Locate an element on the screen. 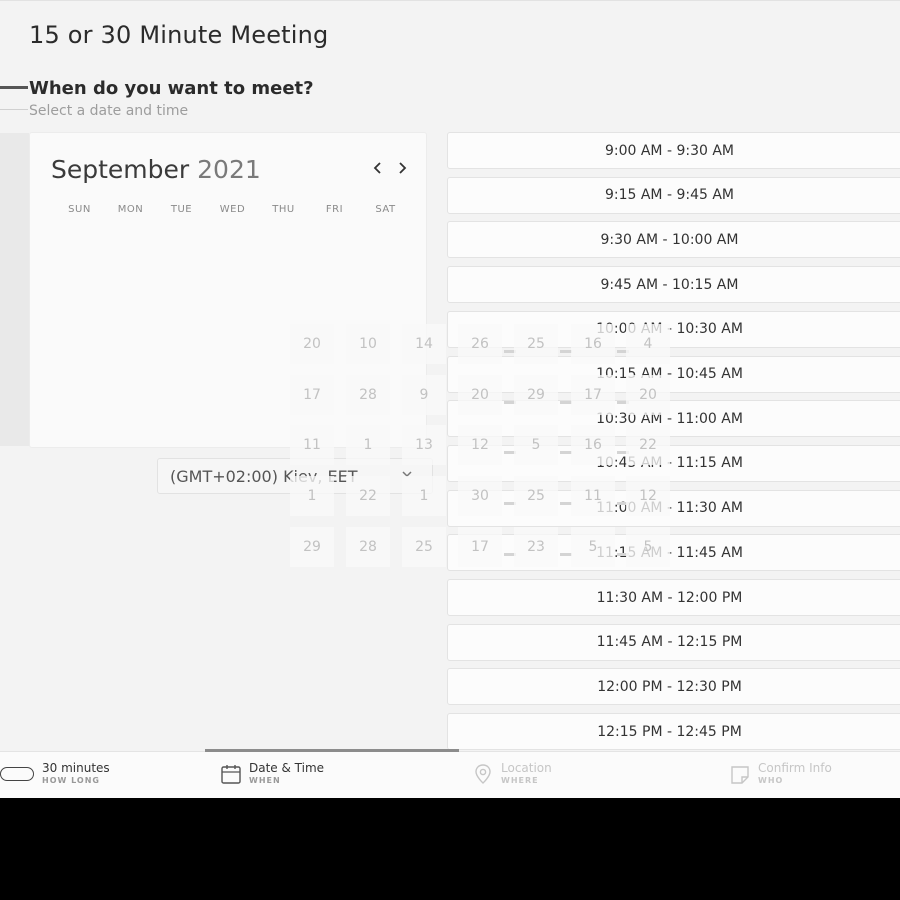 The width and height of the screenshot is (900, 900). time-slot-button: 12:00 PM - 12:30 PM is located at coordinates (673, 687).